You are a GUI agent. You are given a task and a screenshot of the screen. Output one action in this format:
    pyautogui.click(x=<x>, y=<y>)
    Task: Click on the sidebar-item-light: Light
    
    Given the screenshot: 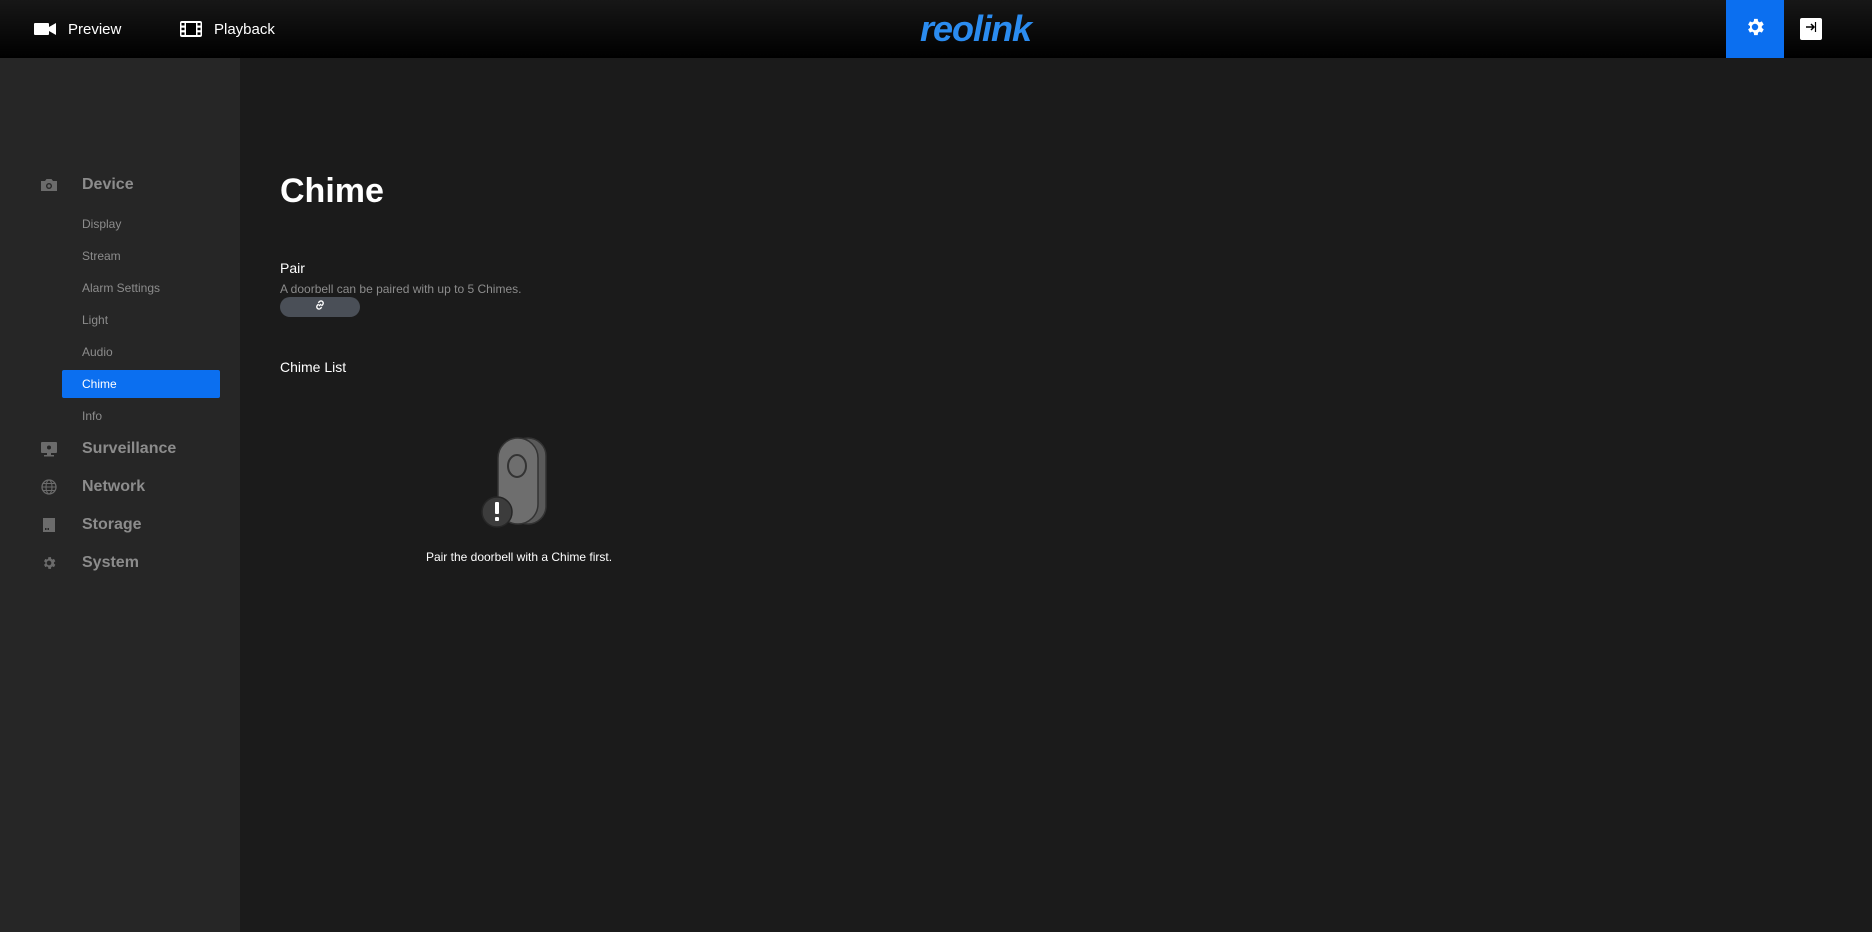 What is the action you would take?
    pyautogui.click(x=141, y=320)
    